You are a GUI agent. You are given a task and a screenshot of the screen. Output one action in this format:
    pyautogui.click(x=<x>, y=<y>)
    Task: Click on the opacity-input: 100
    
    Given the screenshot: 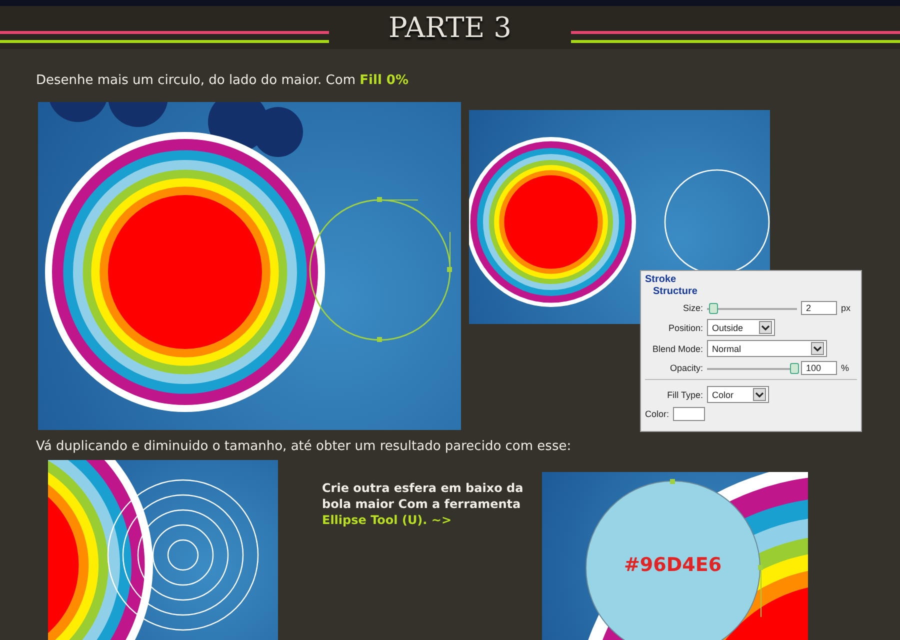 What is the action you would take?
    pyautogui.click(x=819, y=368)
    